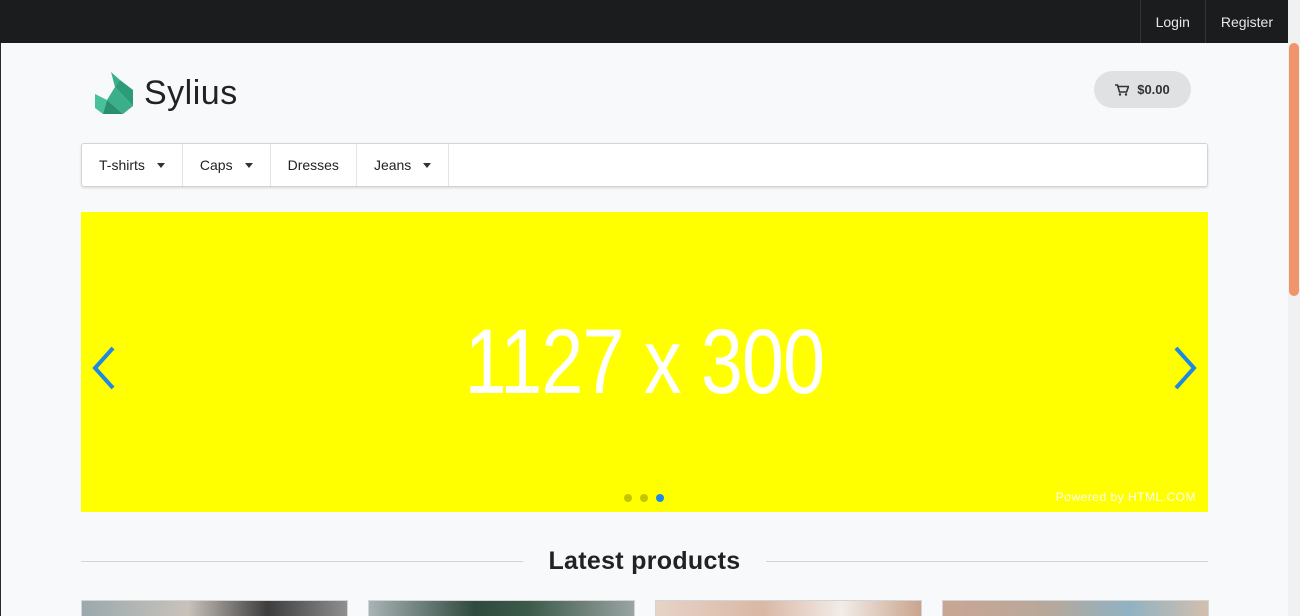 The image size is (1300, 616). What do you see at coordinates (1246, 21) in the screenshot?
I see `register-link: Register` at bounding box center [1246, 21].